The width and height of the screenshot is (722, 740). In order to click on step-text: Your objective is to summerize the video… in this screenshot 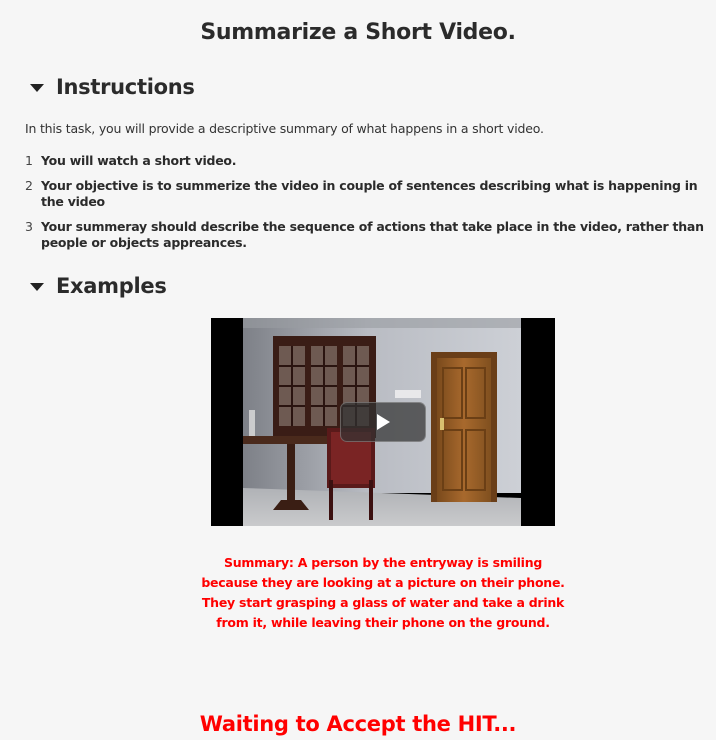, I will do `click(369, 193)`.